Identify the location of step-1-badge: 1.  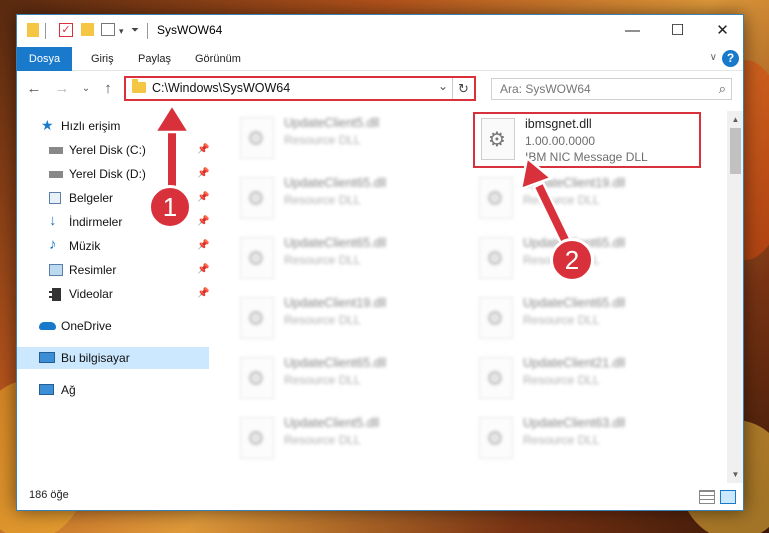
(170, 207).